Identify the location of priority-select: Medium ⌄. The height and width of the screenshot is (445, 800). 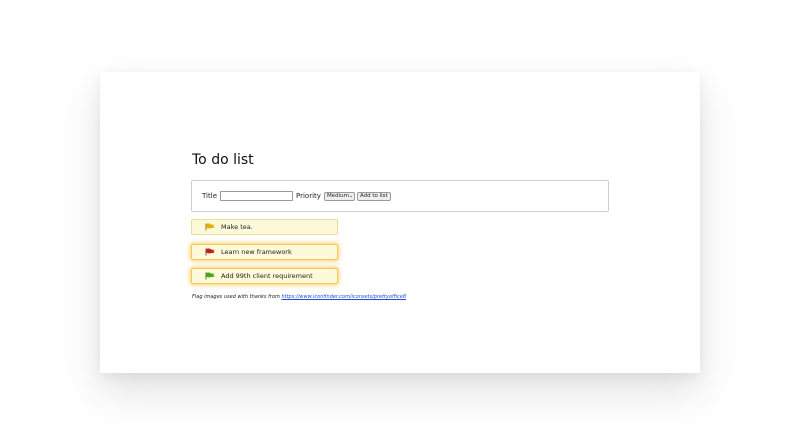
(339, 196).